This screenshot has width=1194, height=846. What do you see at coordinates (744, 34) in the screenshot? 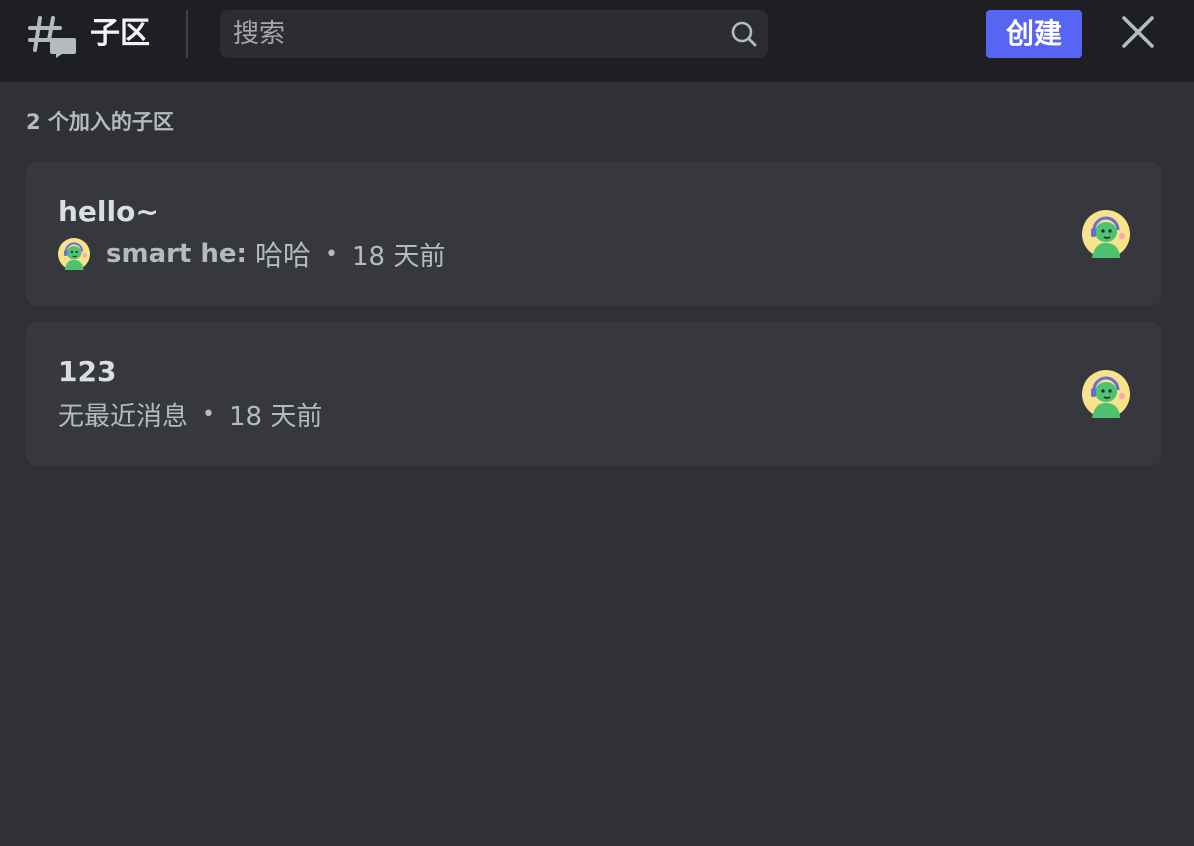
I see `search-icon` at bounding box center [744, 34].